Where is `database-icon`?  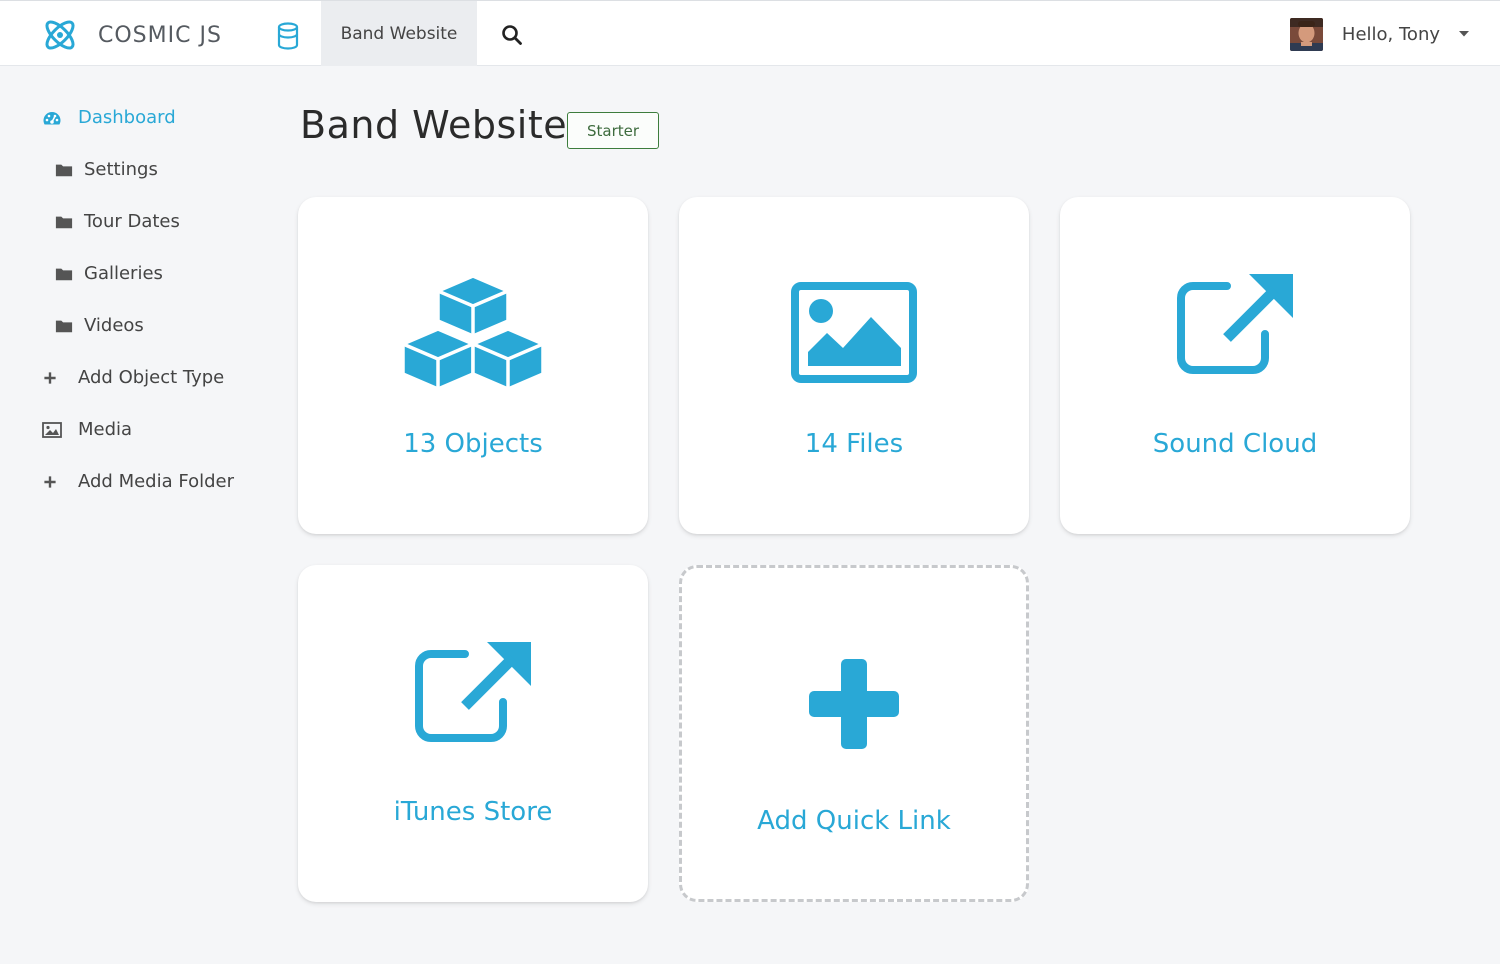
database-icon is located at coordinates (288, 36).